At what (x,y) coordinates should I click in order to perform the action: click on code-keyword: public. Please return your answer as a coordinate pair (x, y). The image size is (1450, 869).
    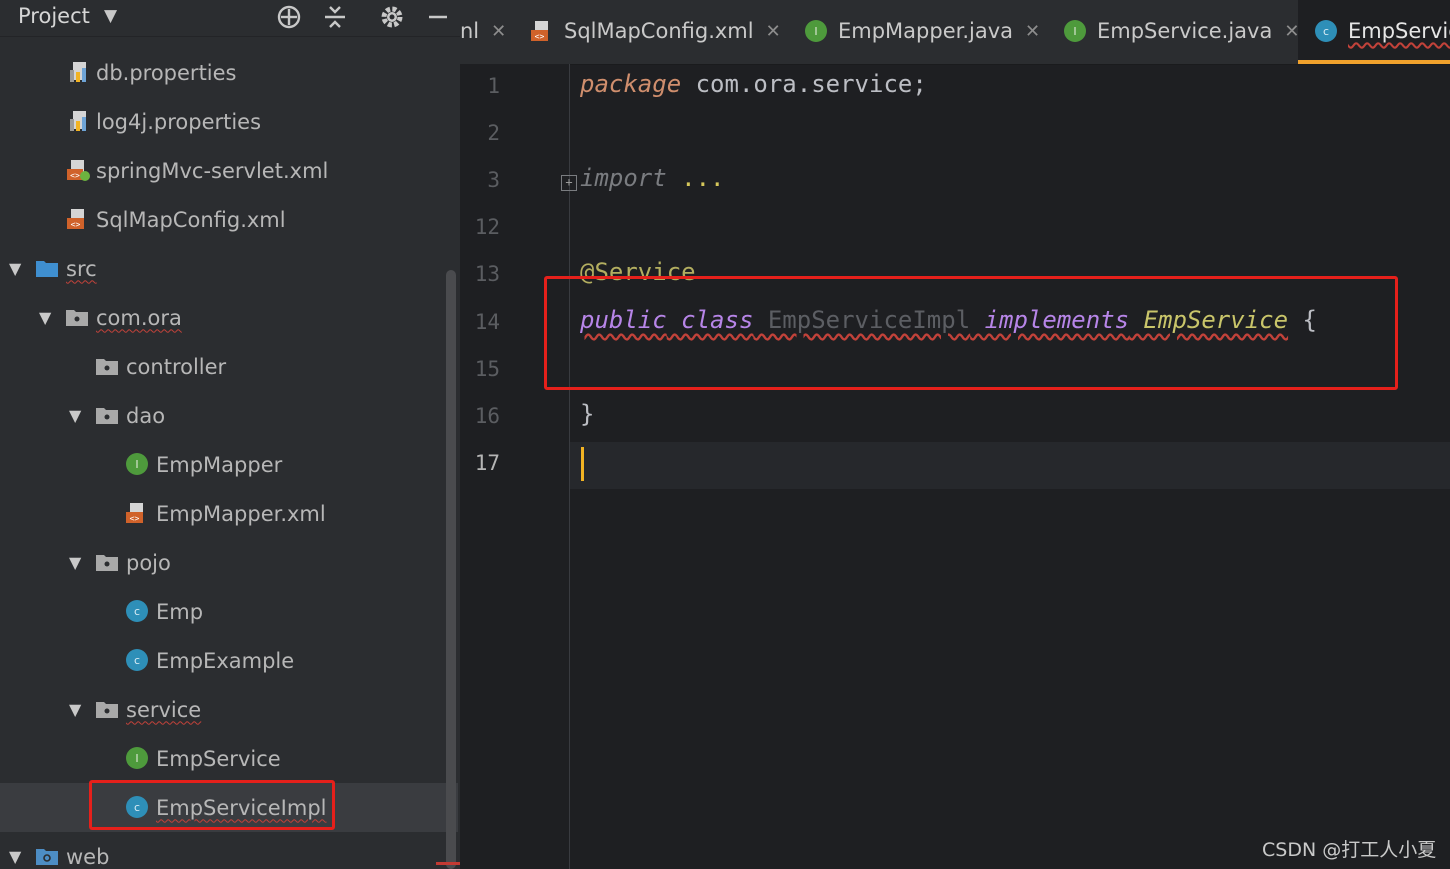
    Looking at the image, I should click on (623, 320).